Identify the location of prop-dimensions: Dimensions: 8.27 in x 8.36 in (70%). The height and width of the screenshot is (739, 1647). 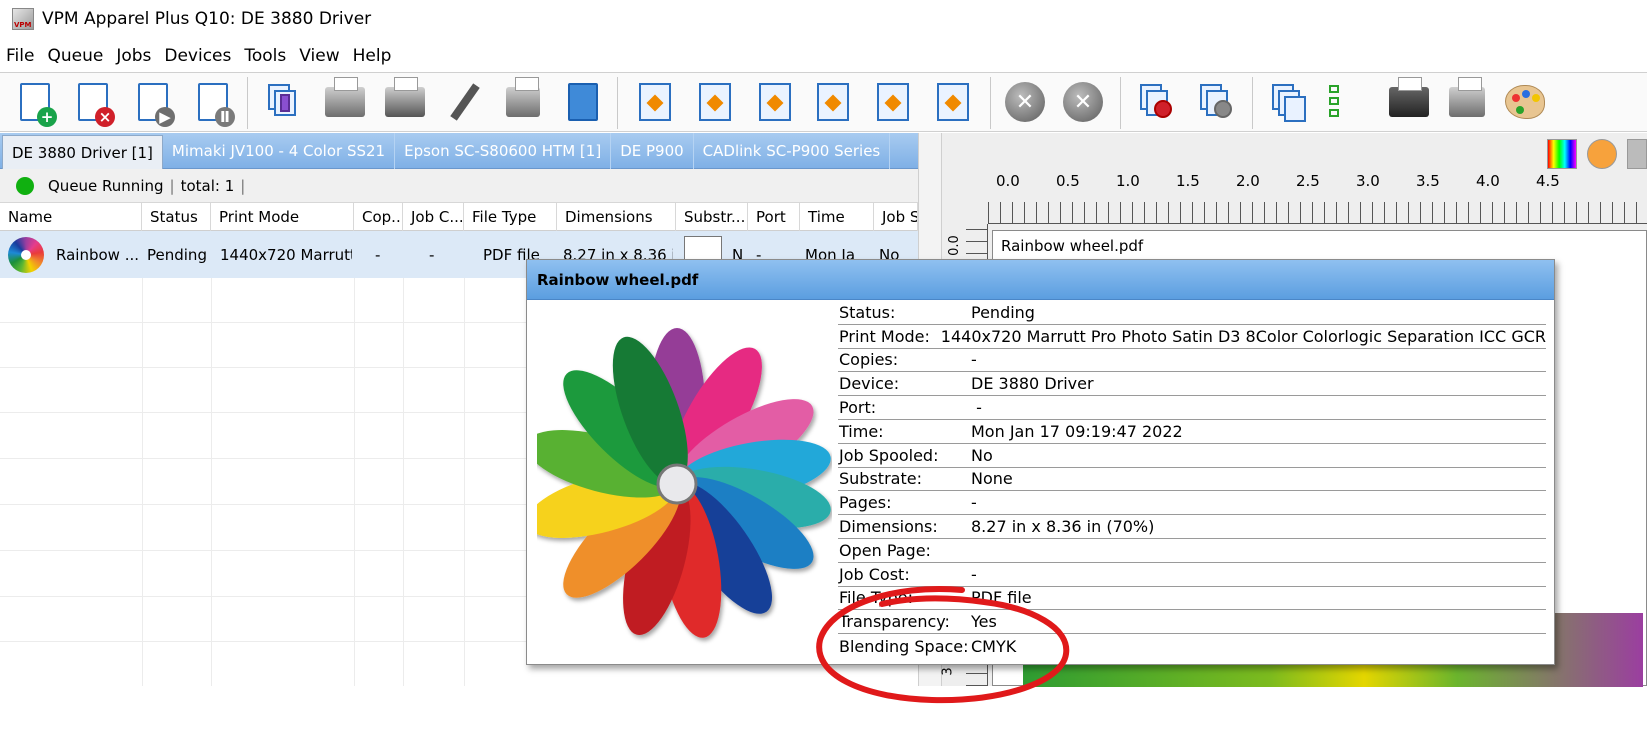
(1192, 527).